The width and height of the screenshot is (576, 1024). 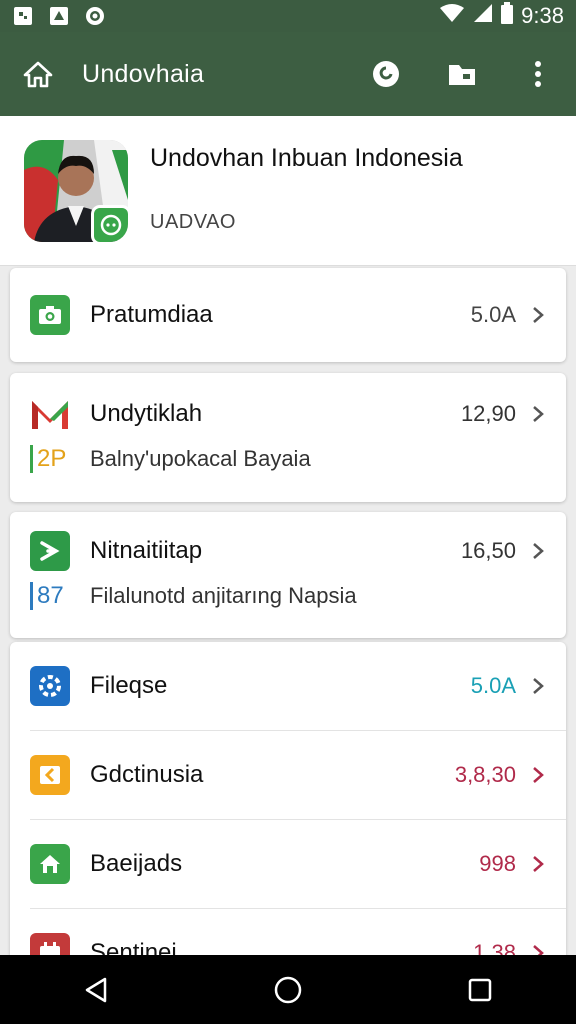 What do you see at coordinates (95, 16) in the screenshot?
I see `target-icon` at bounding box center [95, 16].